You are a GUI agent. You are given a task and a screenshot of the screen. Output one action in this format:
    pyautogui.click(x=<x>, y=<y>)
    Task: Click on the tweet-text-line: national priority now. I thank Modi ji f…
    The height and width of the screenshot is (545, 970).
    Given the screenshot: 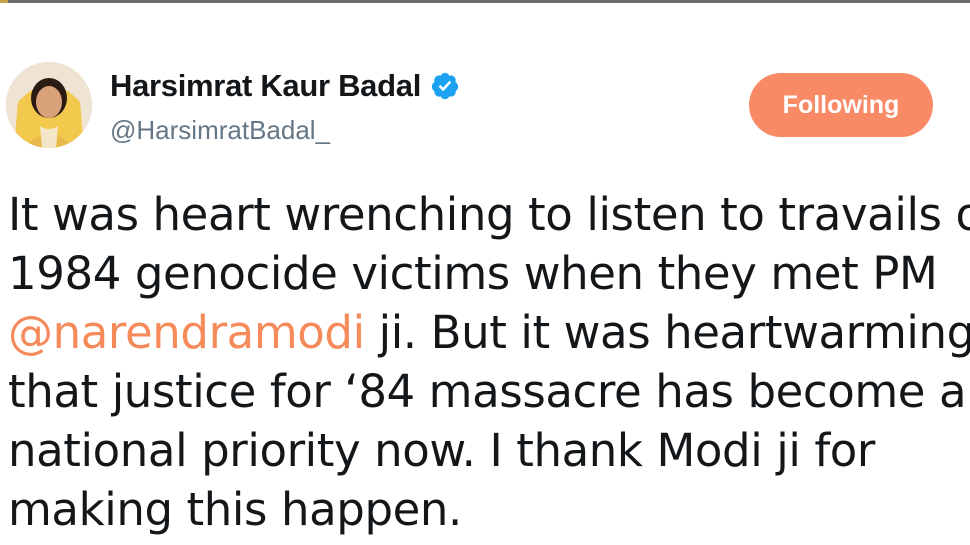 What is the action you would take?
    pyautogui.click(x=442, y=450)
    